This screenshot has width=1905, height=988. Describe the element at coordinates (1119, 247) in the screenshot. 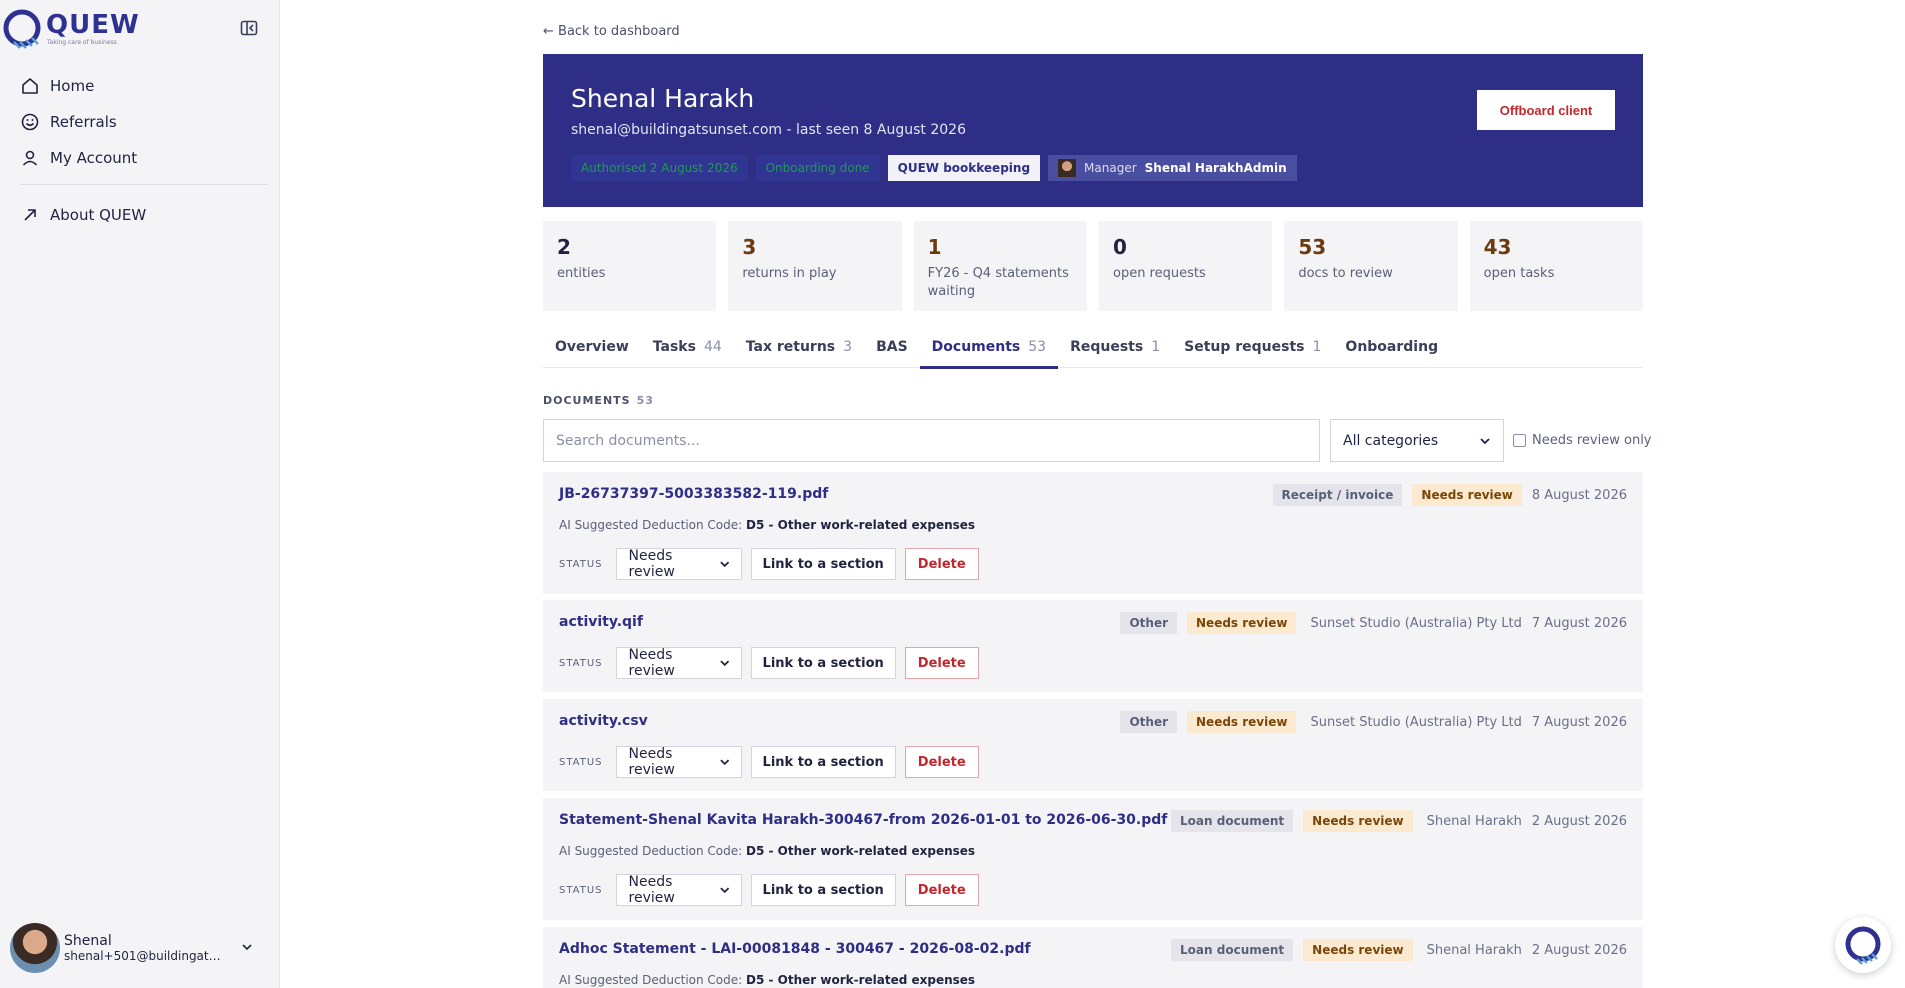

I see `stat-value: 0` at that location.